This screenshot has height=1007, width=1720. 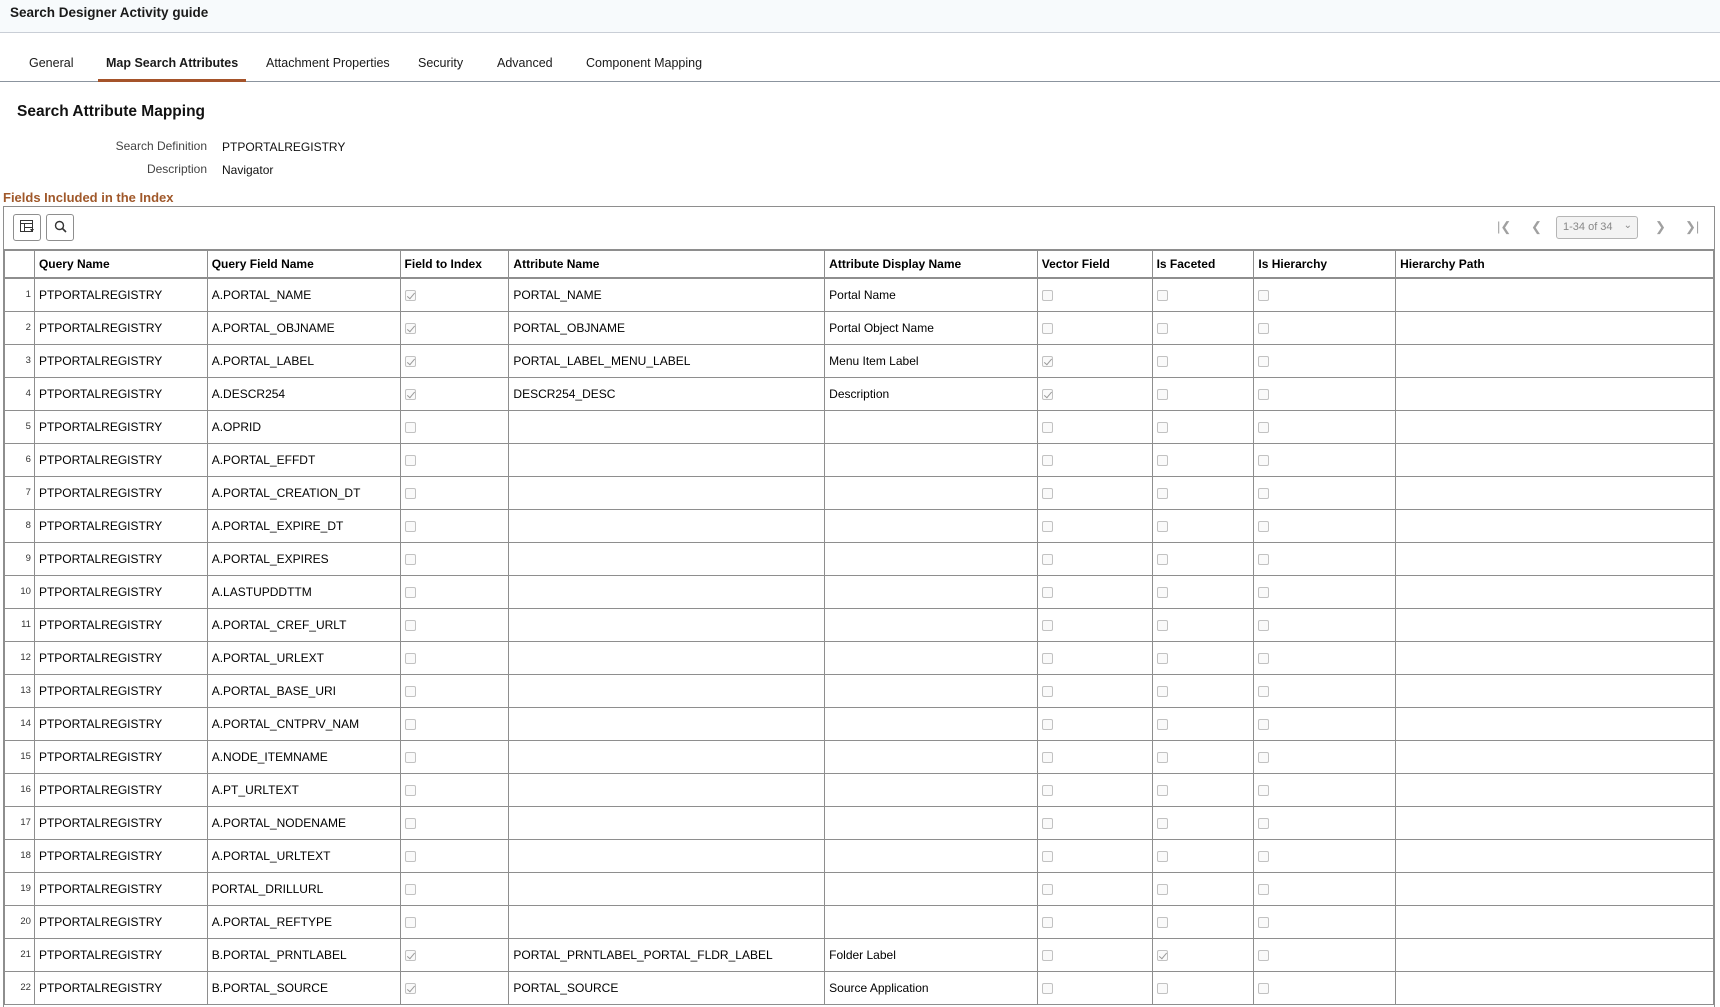 I want to click on column-header-attribute-display-name: Attribute Display Name, so click(x=931, y=264).